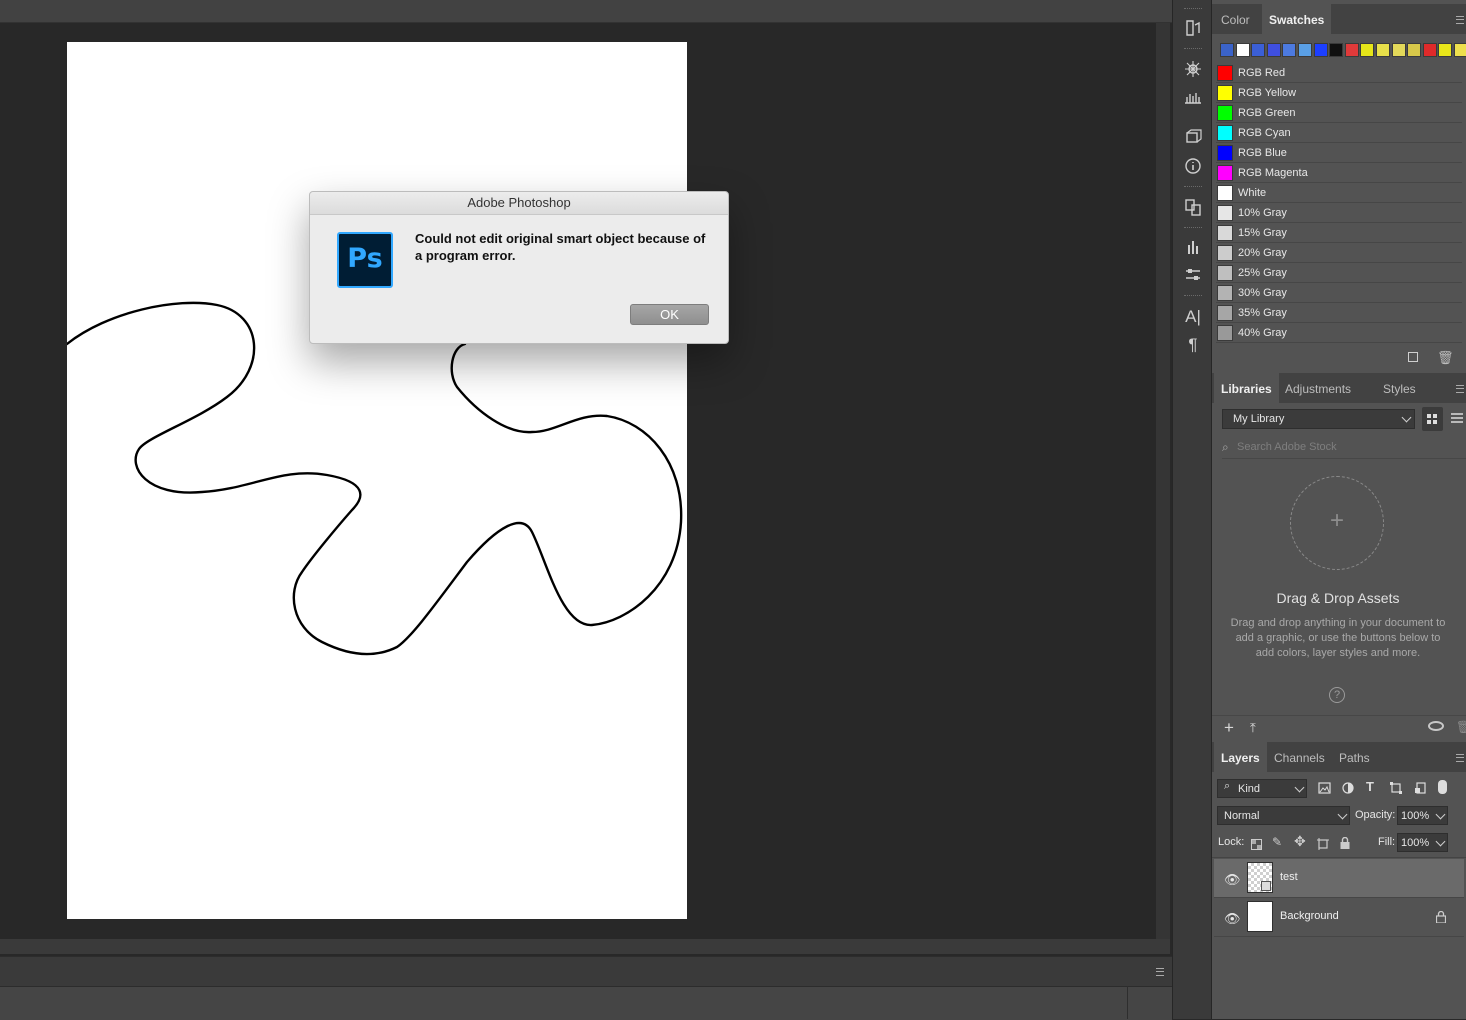 Image resolution: width=1466 pixels, height=1020 pixels. What do you see at coordinates (519, 203) in the screenshot?
I see `dialog-title: Adobe Photoshop` at bounding box center [519, 203].